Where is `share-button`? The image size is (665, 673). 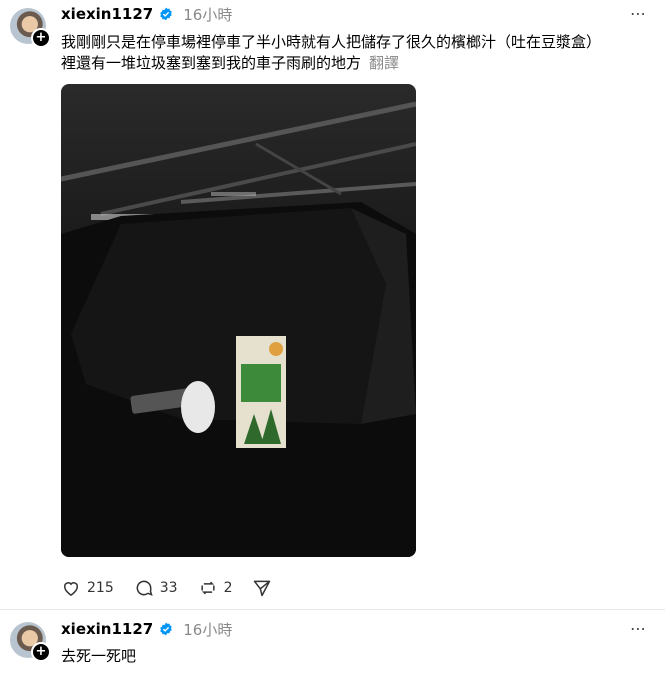
share-button is located at coordinates (262, 588).